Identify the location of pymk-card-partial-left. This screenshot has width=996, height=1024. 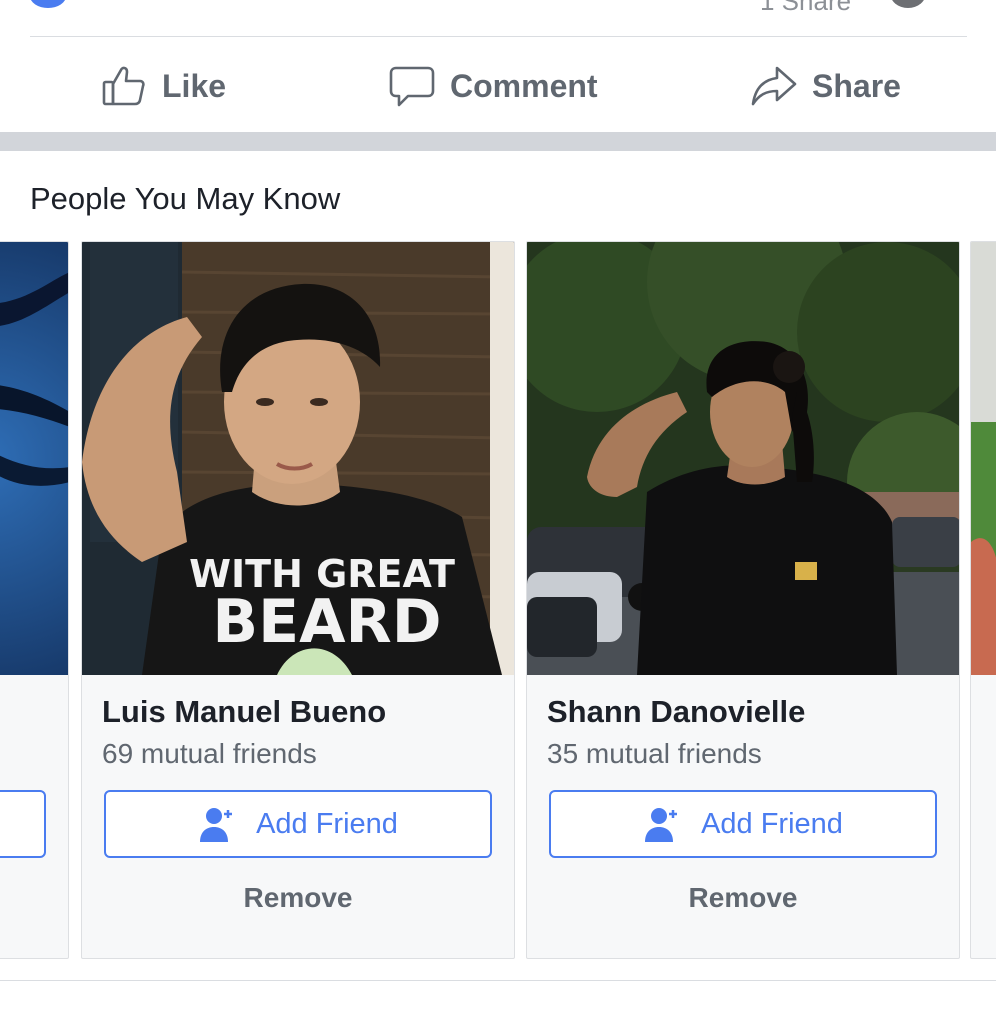
(34, 600).